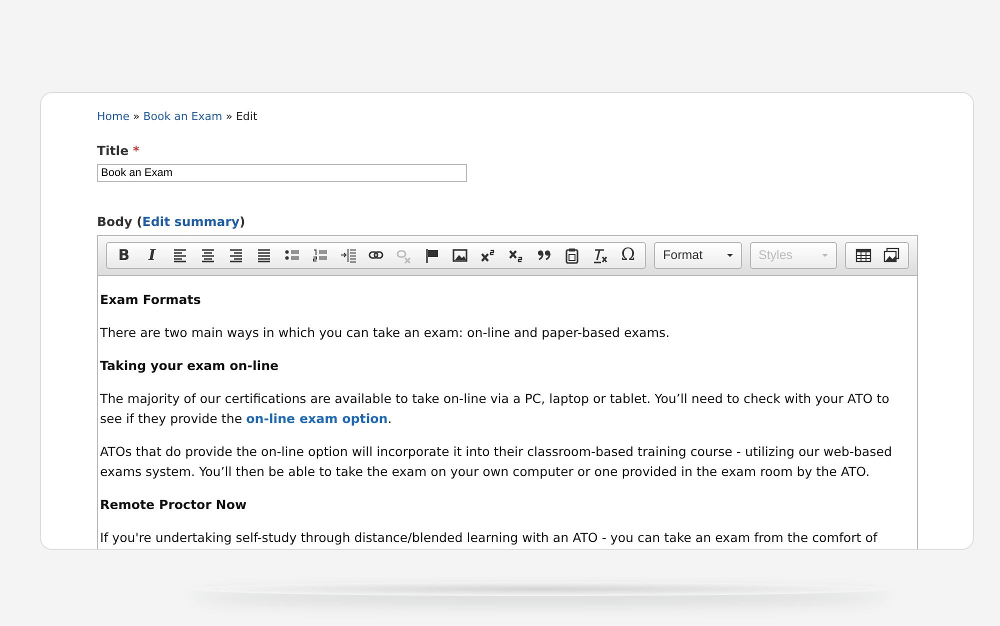 The image size is (1000, 626). What do you see at coordinates (113, 116) in the screenshot?
I see `breadcrumb-link: Home` at bounding box center [113, 116].